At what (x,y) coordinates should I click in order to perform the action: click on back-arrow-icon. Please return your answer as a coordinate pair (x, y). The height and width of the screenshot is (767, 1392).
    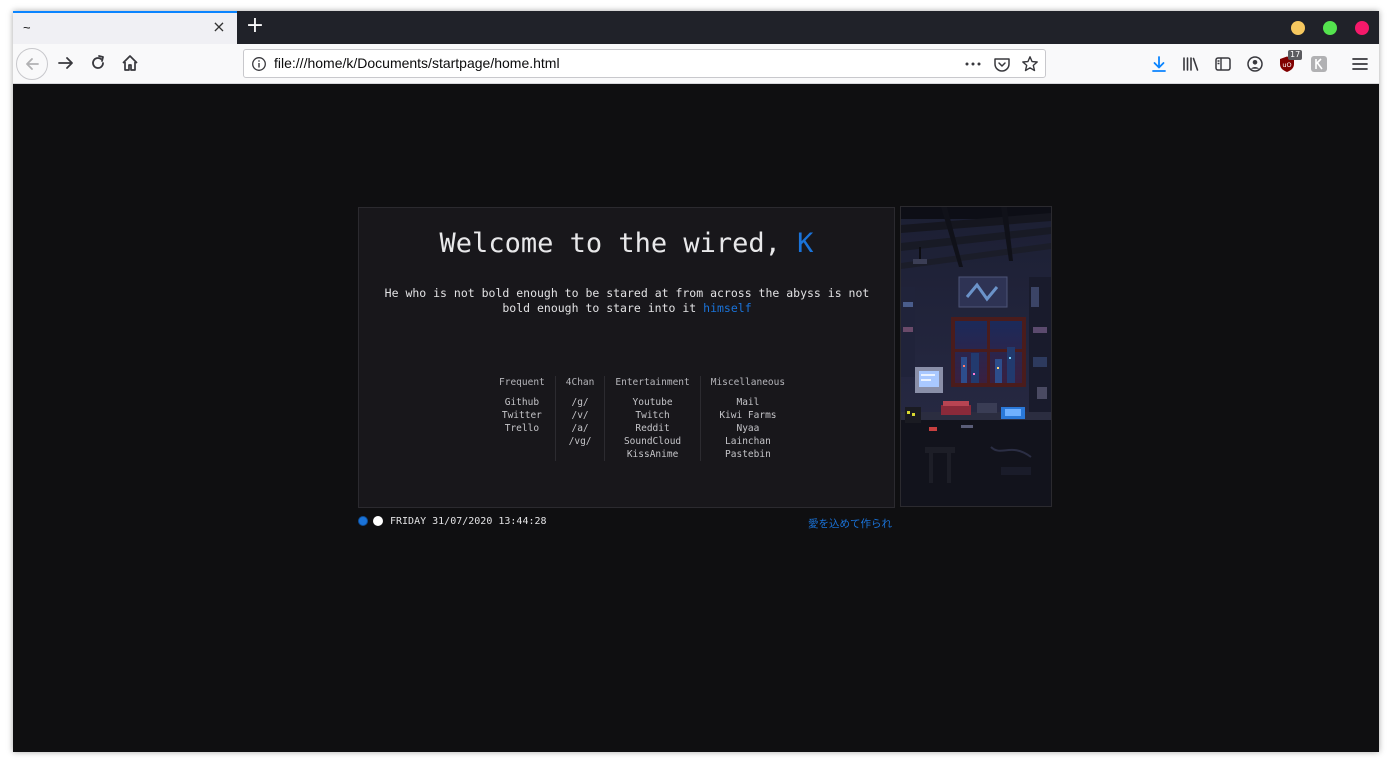
    Looking at the image, I should click on (32, 64).